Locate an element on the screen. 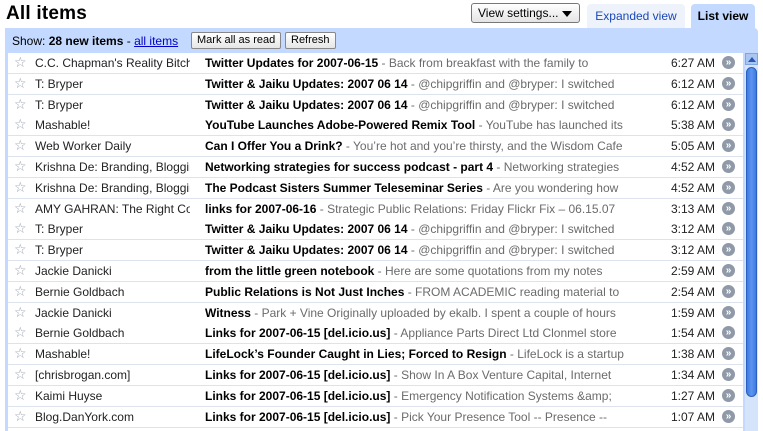  scroll-thumb is located at coordinates (751, 232).